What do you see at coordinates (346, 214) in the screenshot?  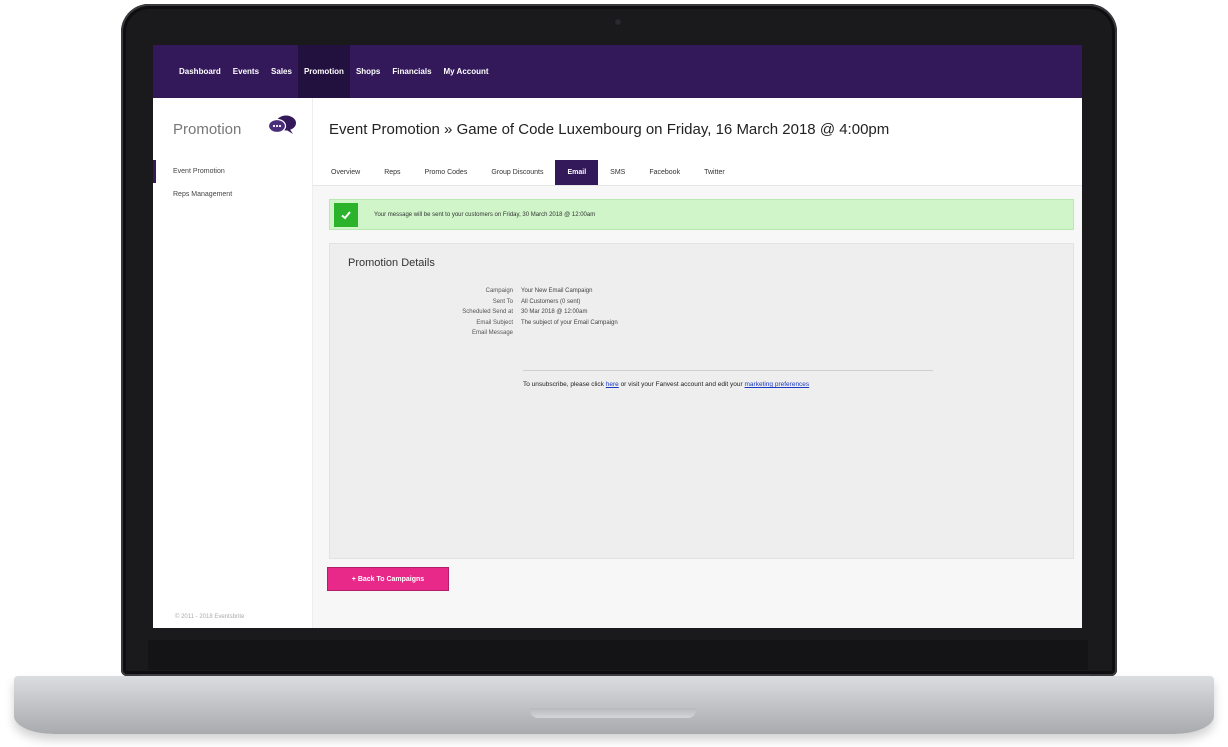 I see `checkmark-icon` at bounding box center [346, 214].